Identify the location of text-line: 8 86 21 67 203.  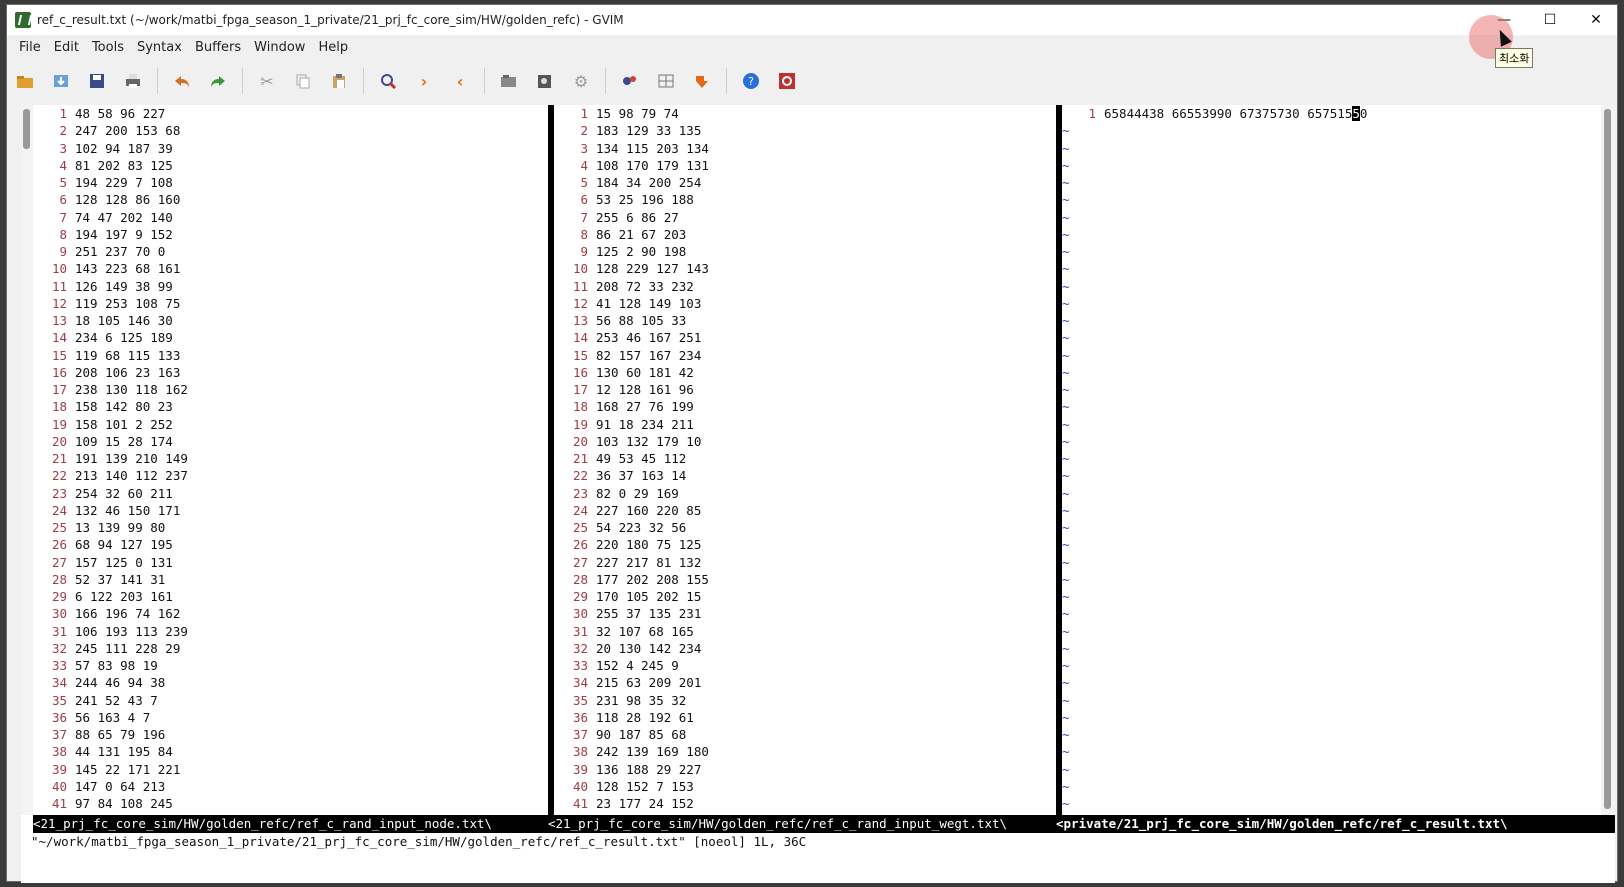
(804, 234).